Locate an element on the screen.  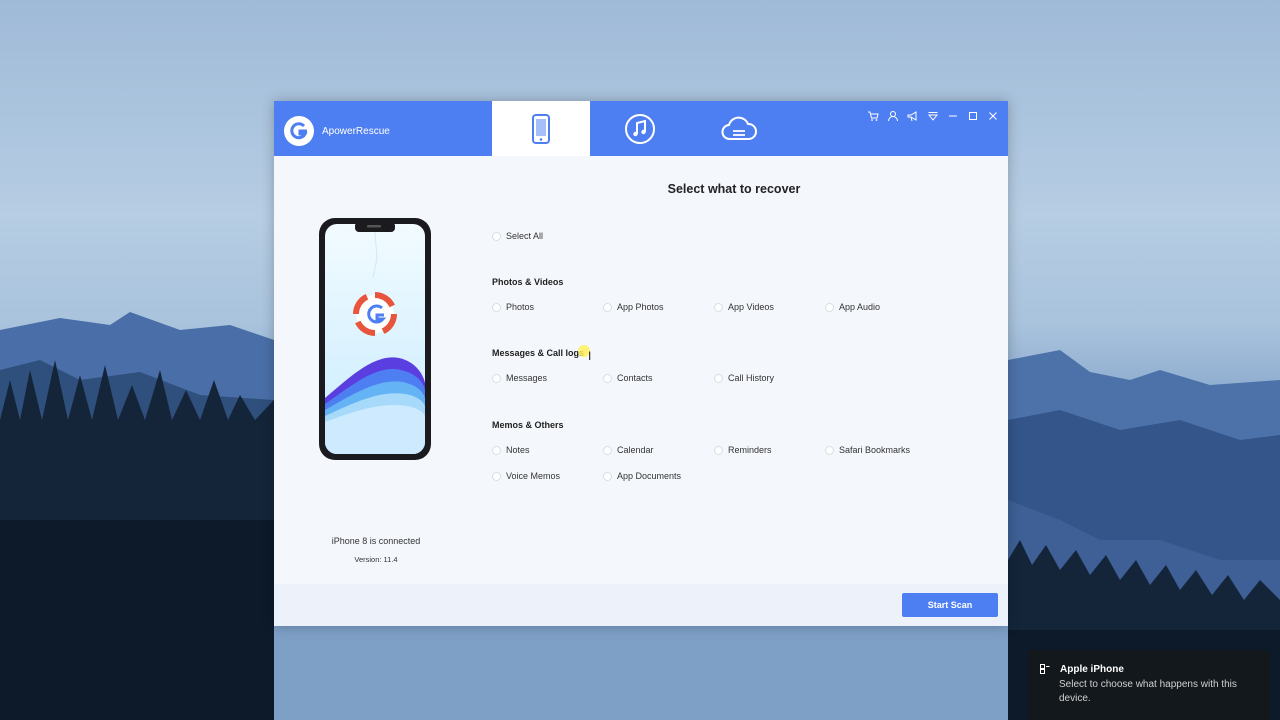
option-call-history: Call History is located at coordinates (744, 378).